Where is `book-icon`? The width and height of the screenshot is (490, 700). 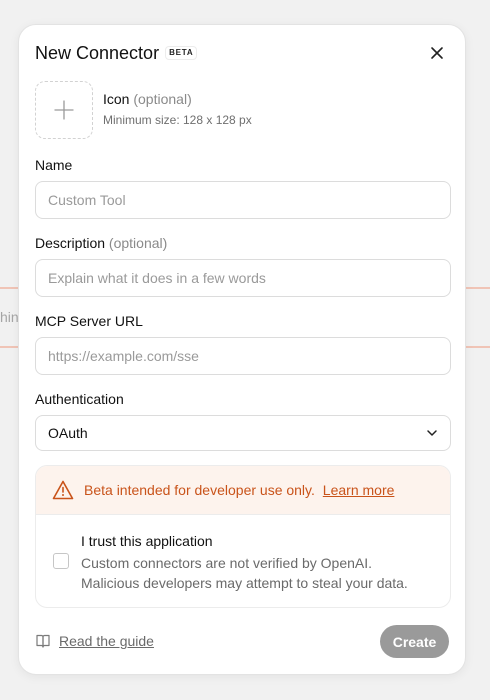 book-icon is located at coordinates (43, 641).